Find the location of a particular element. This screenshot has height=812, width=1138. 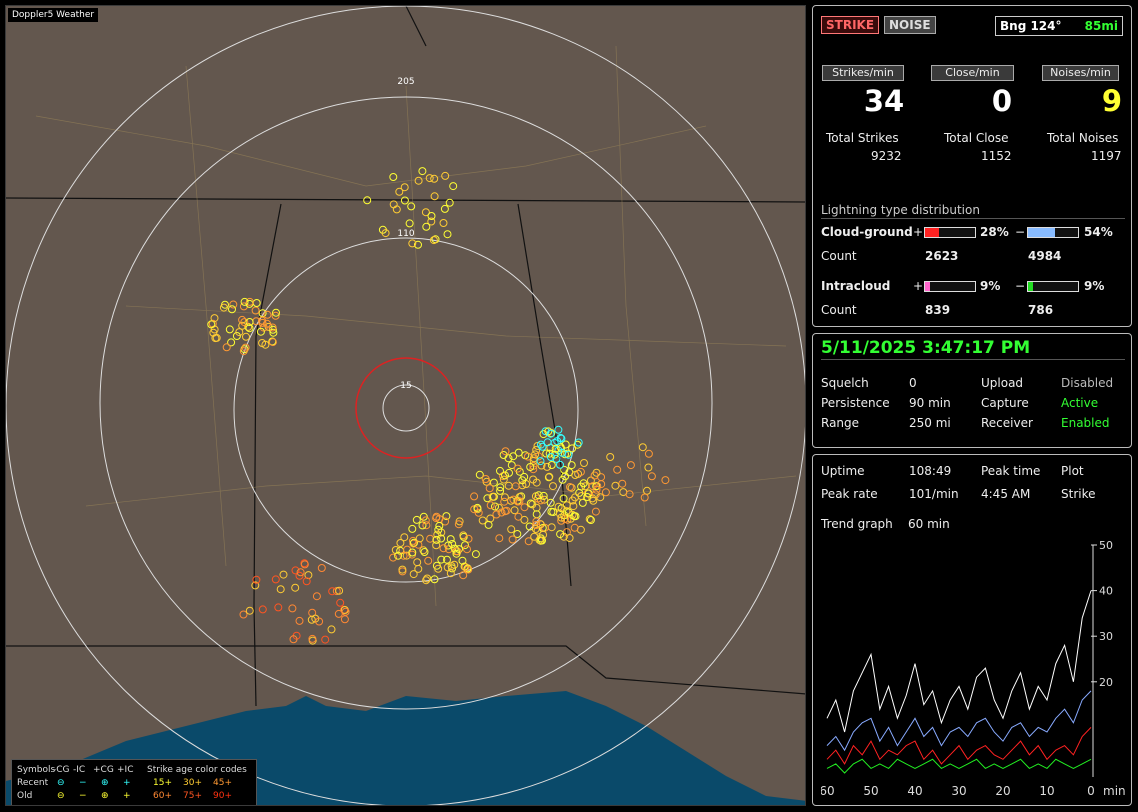

peak-rate-value: 101/min is located at coordinates (934, 494).